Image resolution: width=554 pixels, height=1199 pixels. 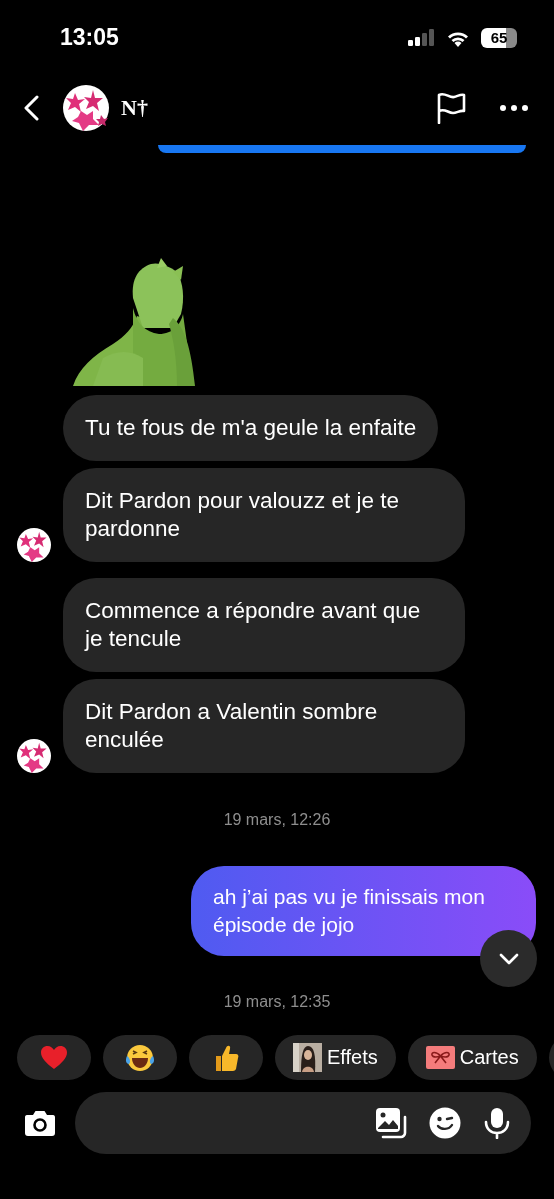 I want to click on effects-label: Effets, so click(x=352, y=1057).